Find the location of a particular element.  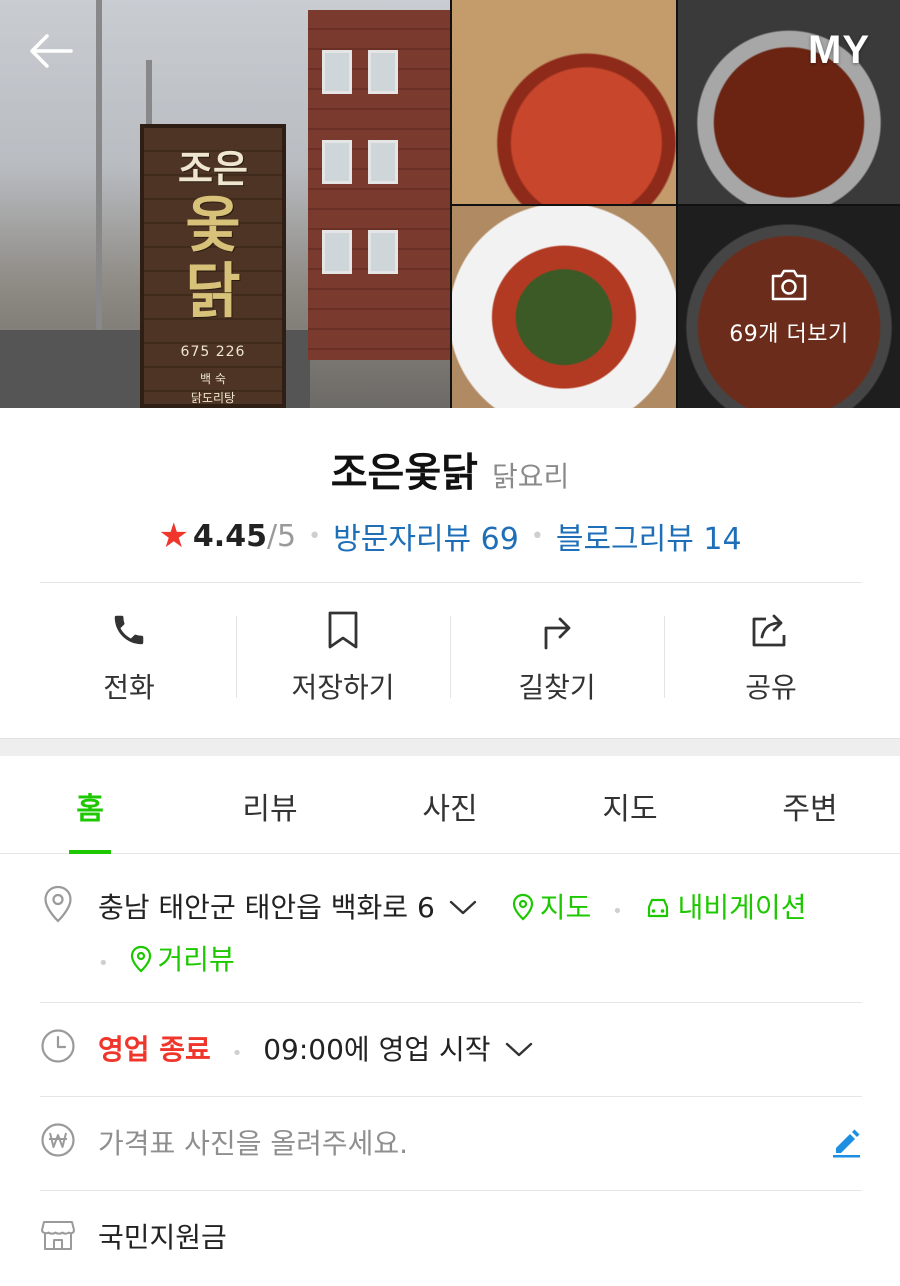

business-status: 영업 종료 is located at coordinates (154, 1049).